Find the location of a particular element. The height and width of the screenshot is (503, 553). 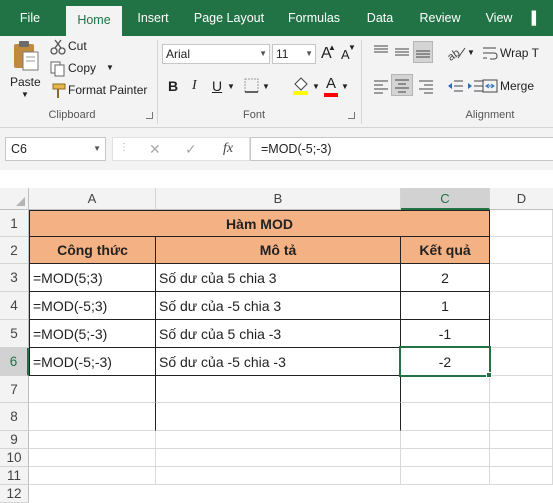

table-cell: Số dư của -5 chia -3 is located at coordinates (278, 362).